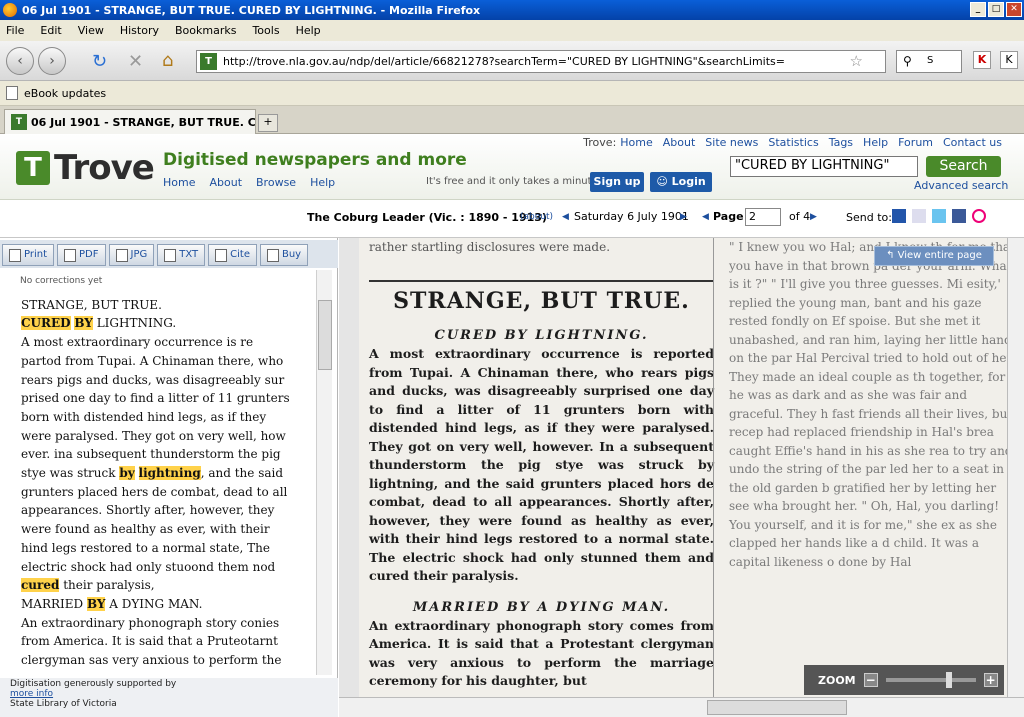 The image size is (1024, 717). What do you see at coordinates (541, 297) in the screenshot?
I see `scan-headline: STRANGE, BUT TRUE.` at bounding box center [541, 297].